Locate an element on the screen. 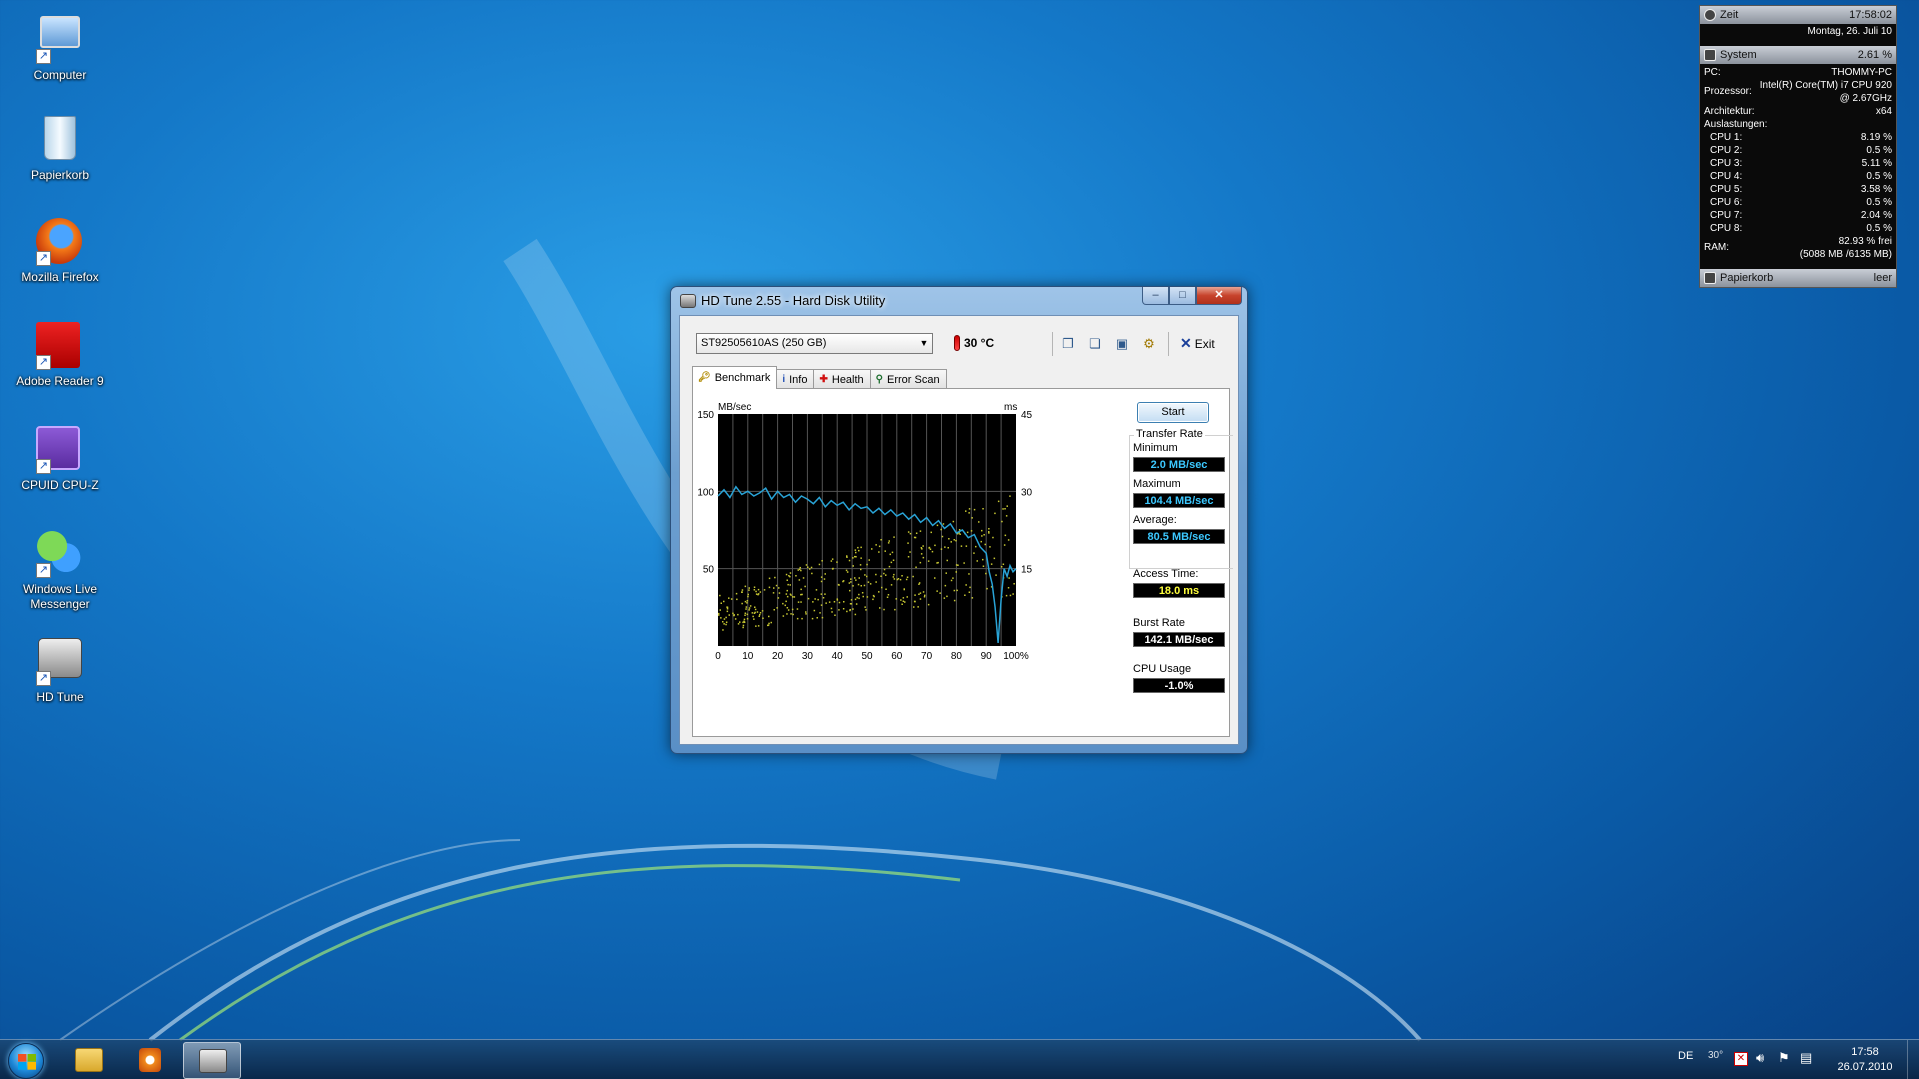  clock-gadget-header: Zeit 17:58:02 is located at coordinates (1798, 15).